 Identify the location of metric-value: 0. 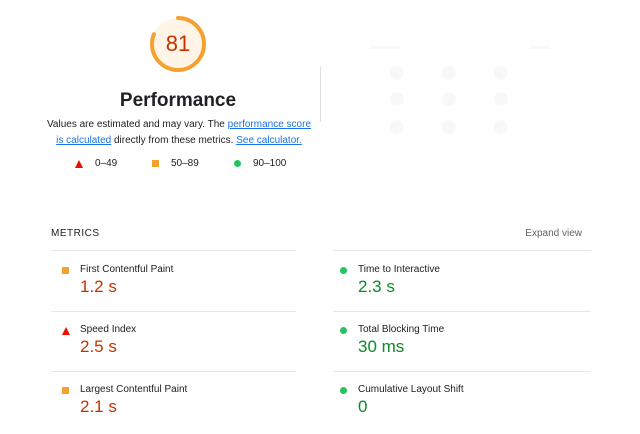
(363, 406).